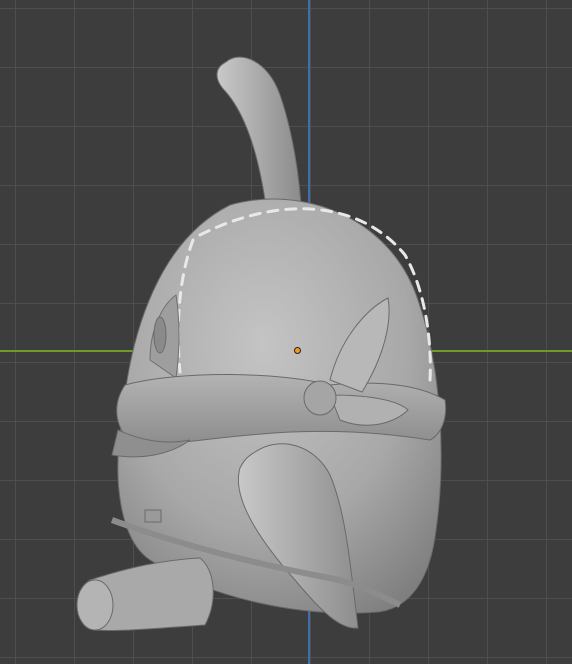  Describe the element at coordinates (320, 398) in the screenshot. I see `scarf-knot` at that location.